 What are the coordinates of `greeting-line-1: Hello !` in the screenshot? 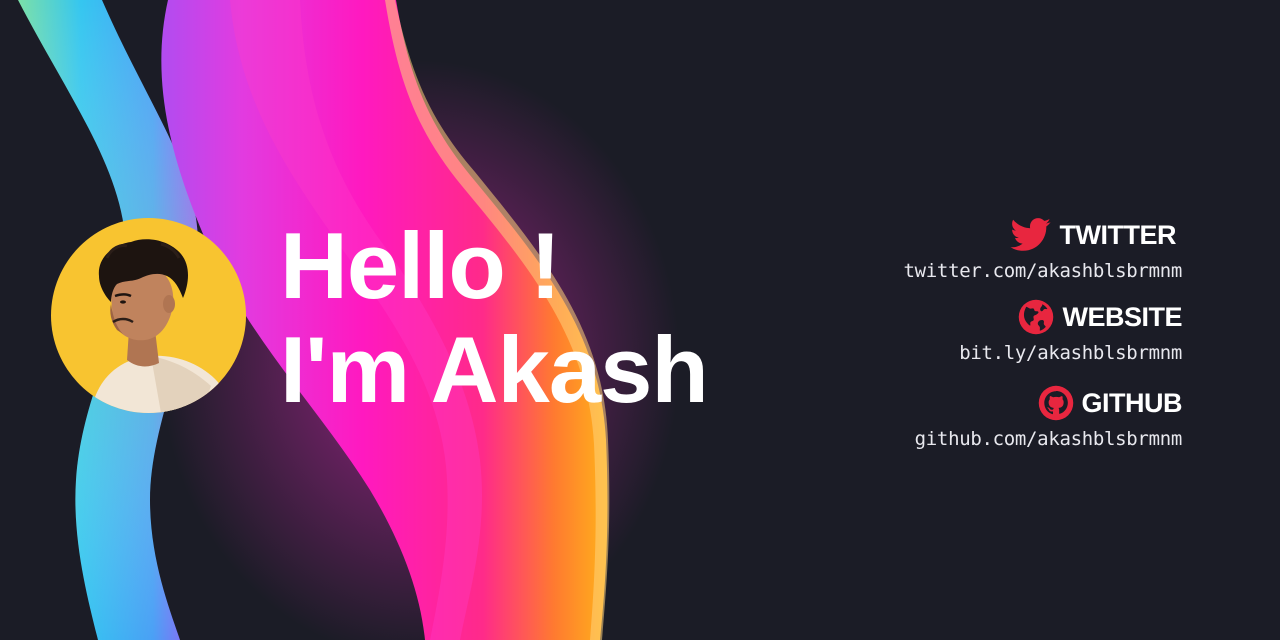 It's located at (420, 265).